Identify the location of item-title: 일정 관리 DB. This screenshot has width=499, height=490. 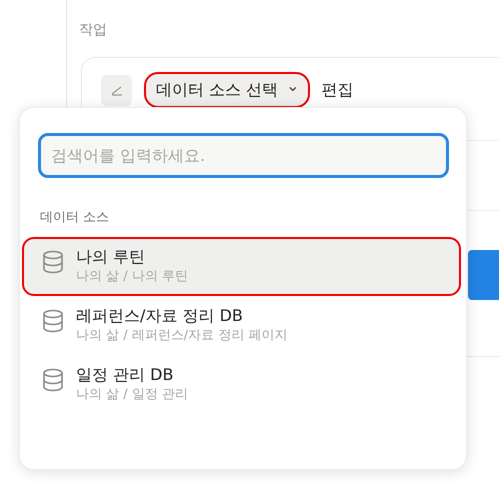
(125, 375).